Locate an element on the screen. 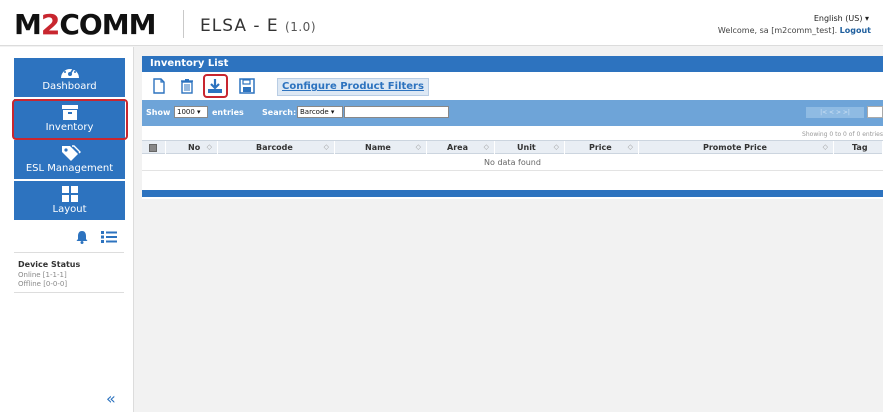 The image size is (883, 412). sidebar-item-esl-management: ESL Management is located at coordinates (69, 159).